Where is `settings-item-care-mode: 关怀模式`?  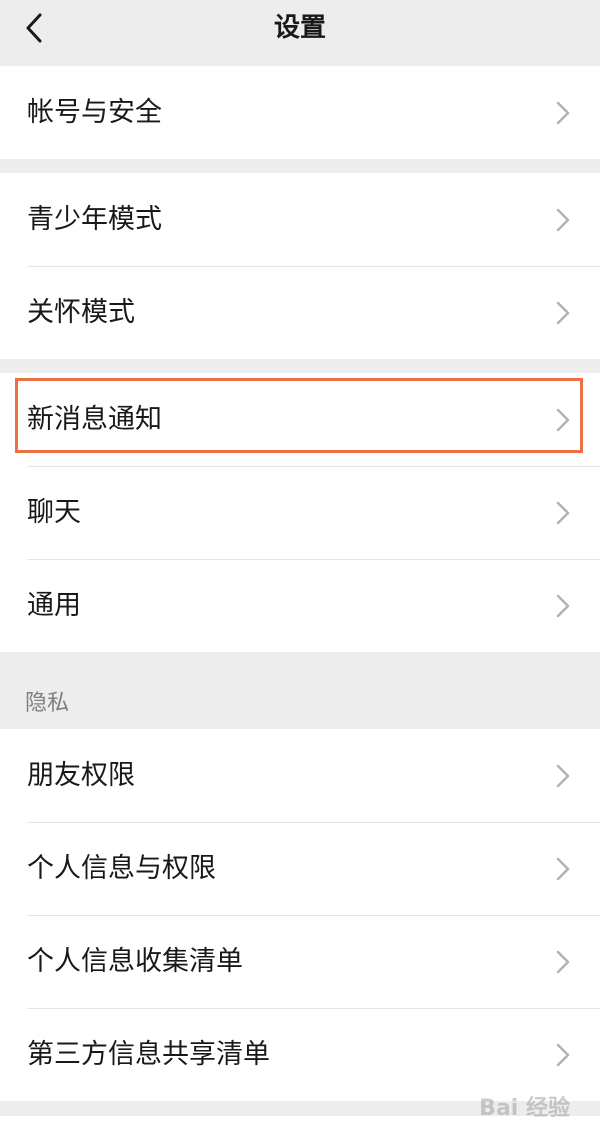
settings-item-care-mode: 关怀模式 is located at coordinates (300, 312).